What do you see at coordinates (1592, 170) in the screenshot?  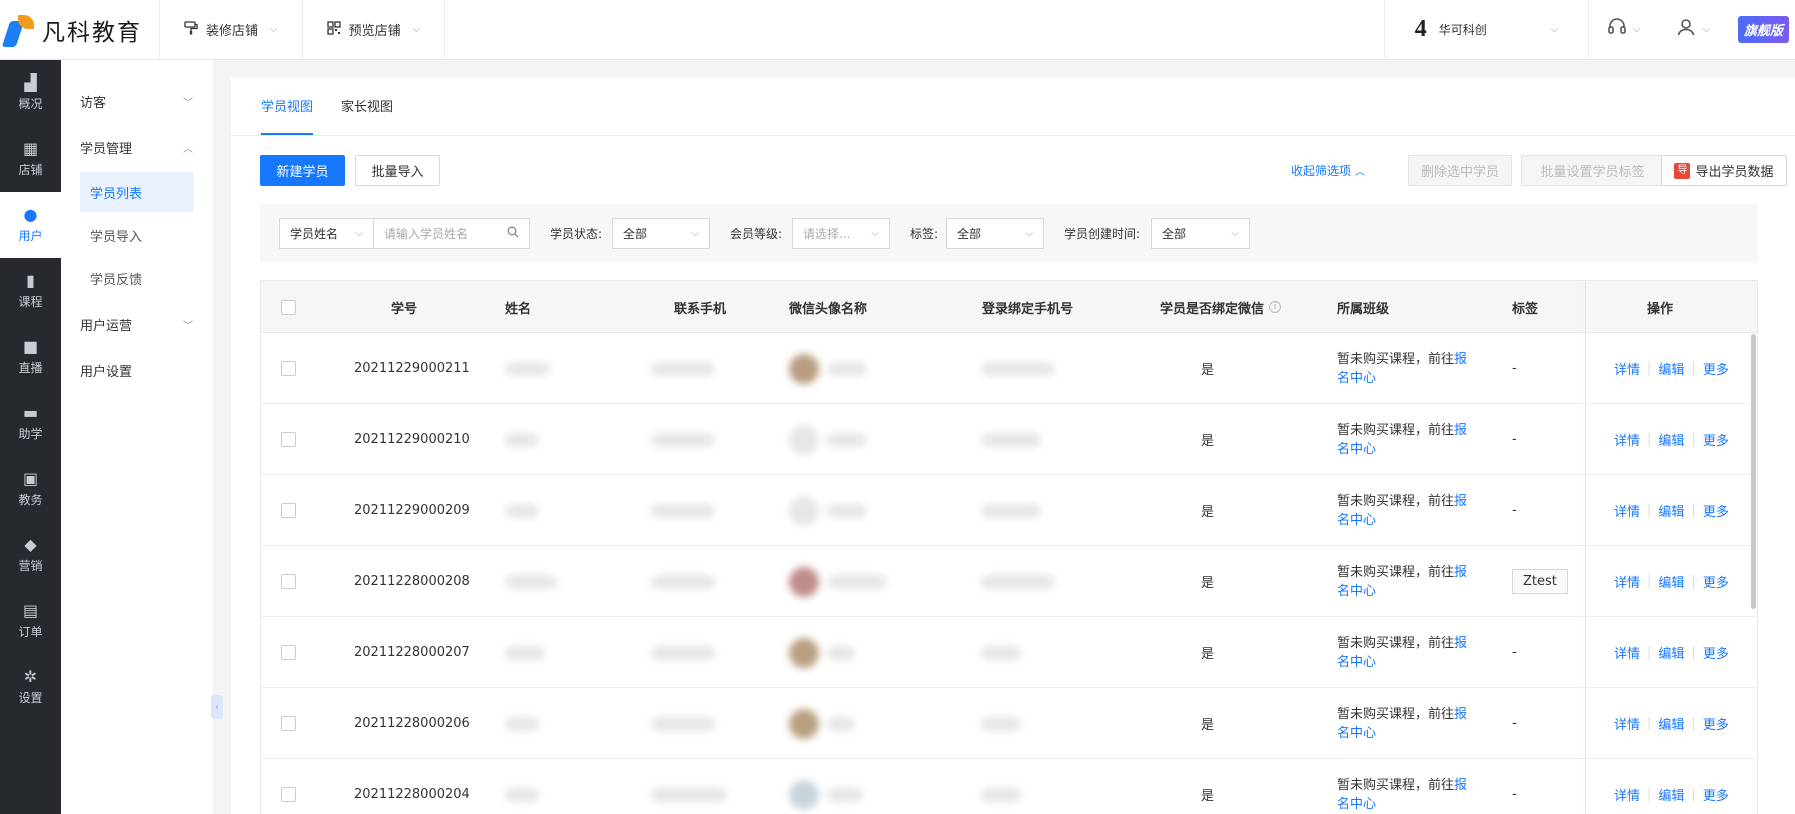 I see `batch-tag-button: 批量设置学员标签` at bounding box center [1592, 170].